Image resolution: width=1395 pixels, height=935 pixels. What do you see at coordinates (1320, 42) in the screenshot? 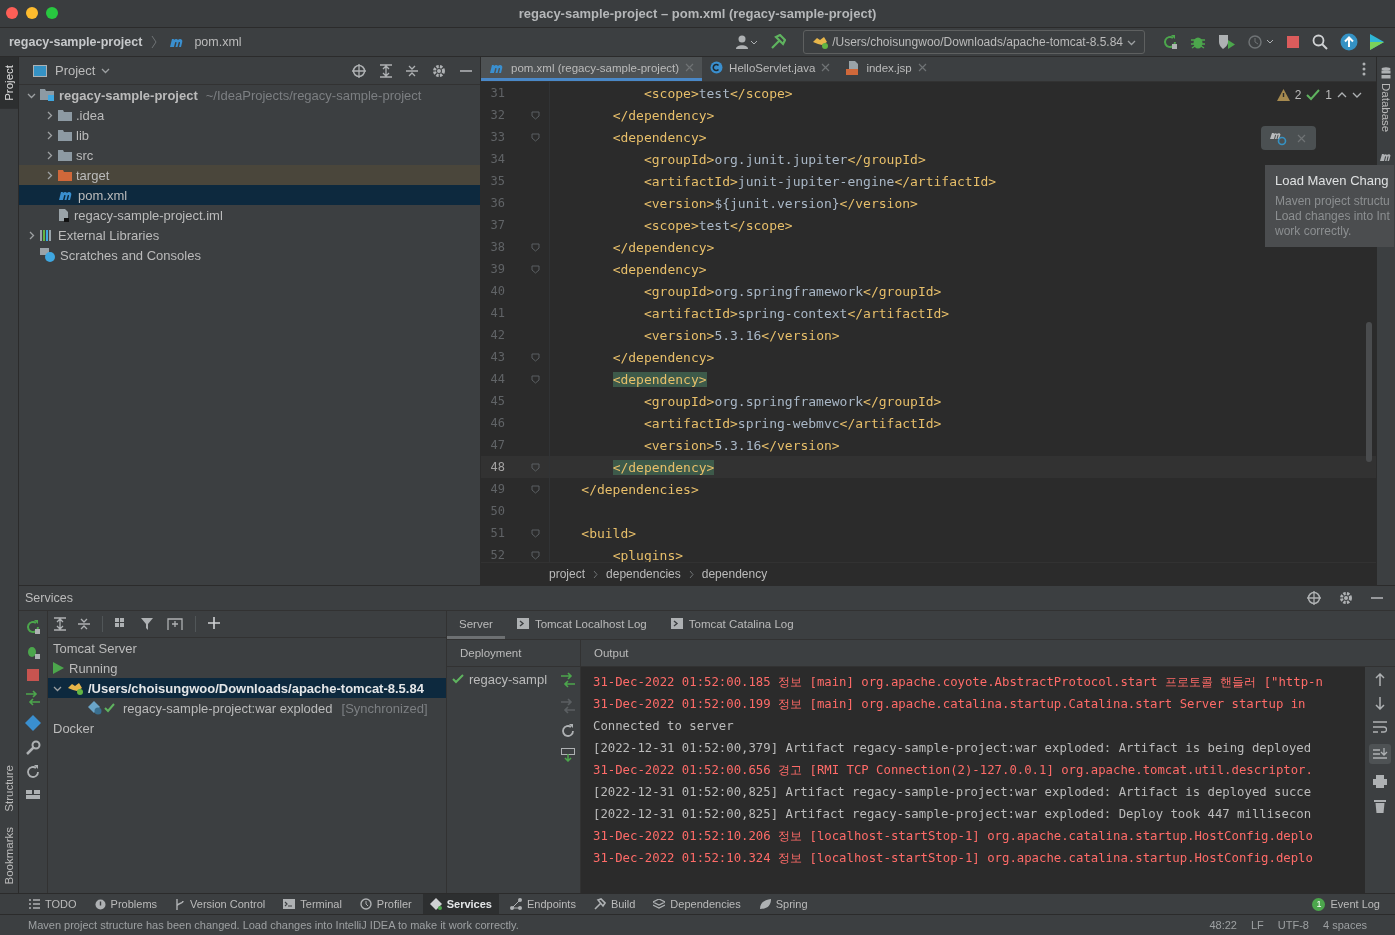
I see `search-icon` at bounding box center [1320, 42].